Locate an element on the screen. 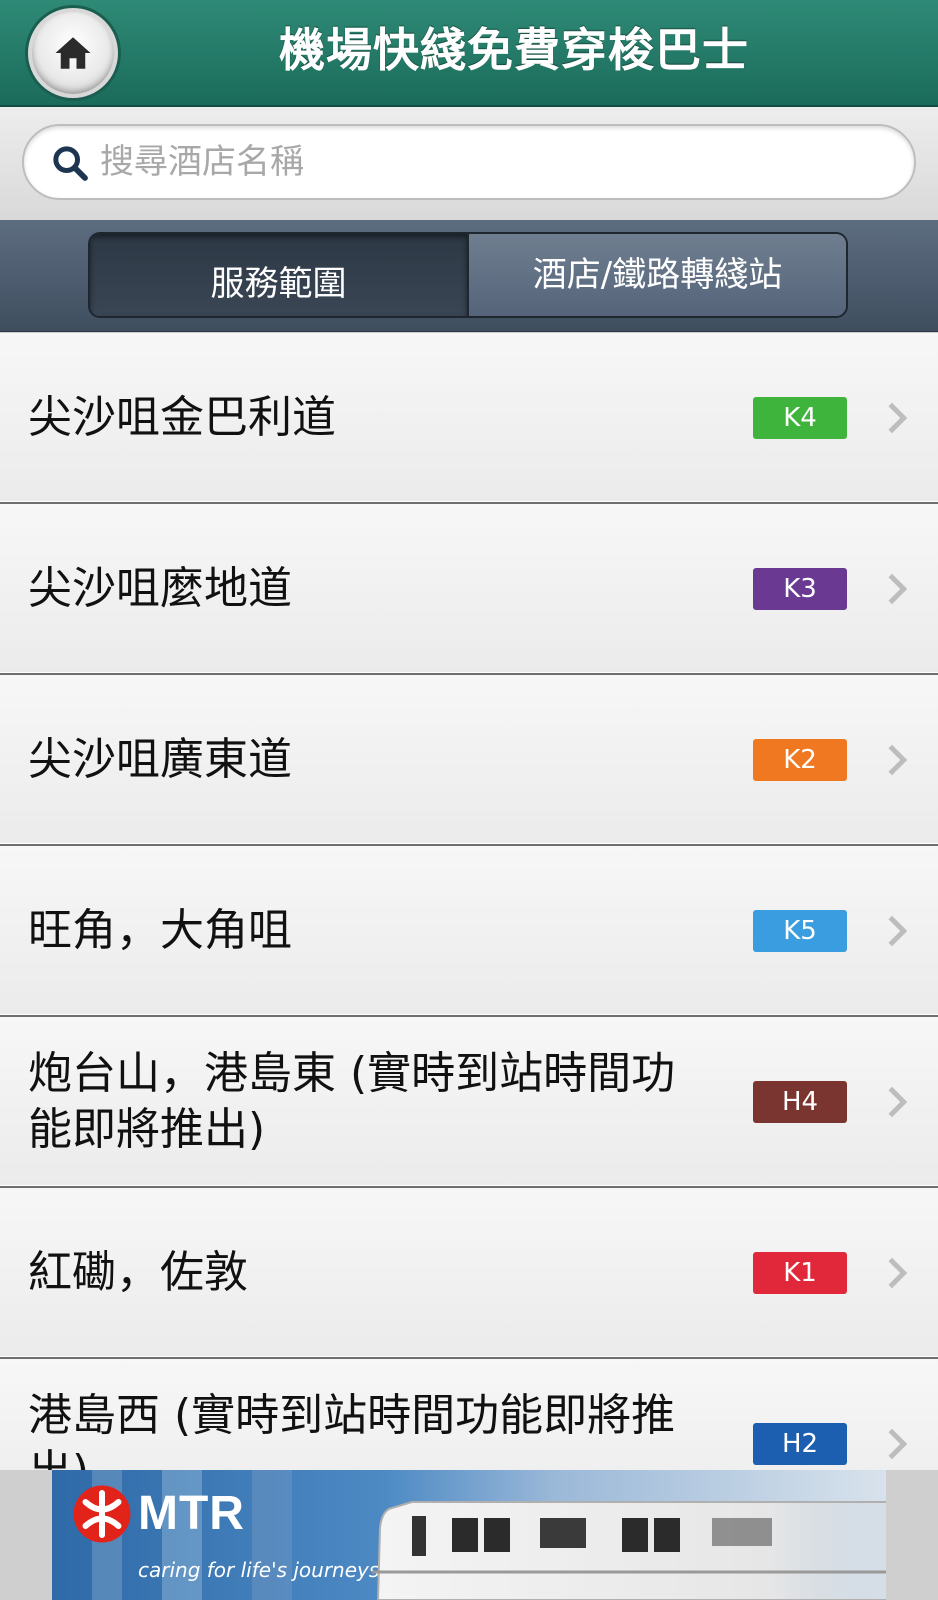  tab-service-area: 服務範圍 is located at coordinates (278, 275).